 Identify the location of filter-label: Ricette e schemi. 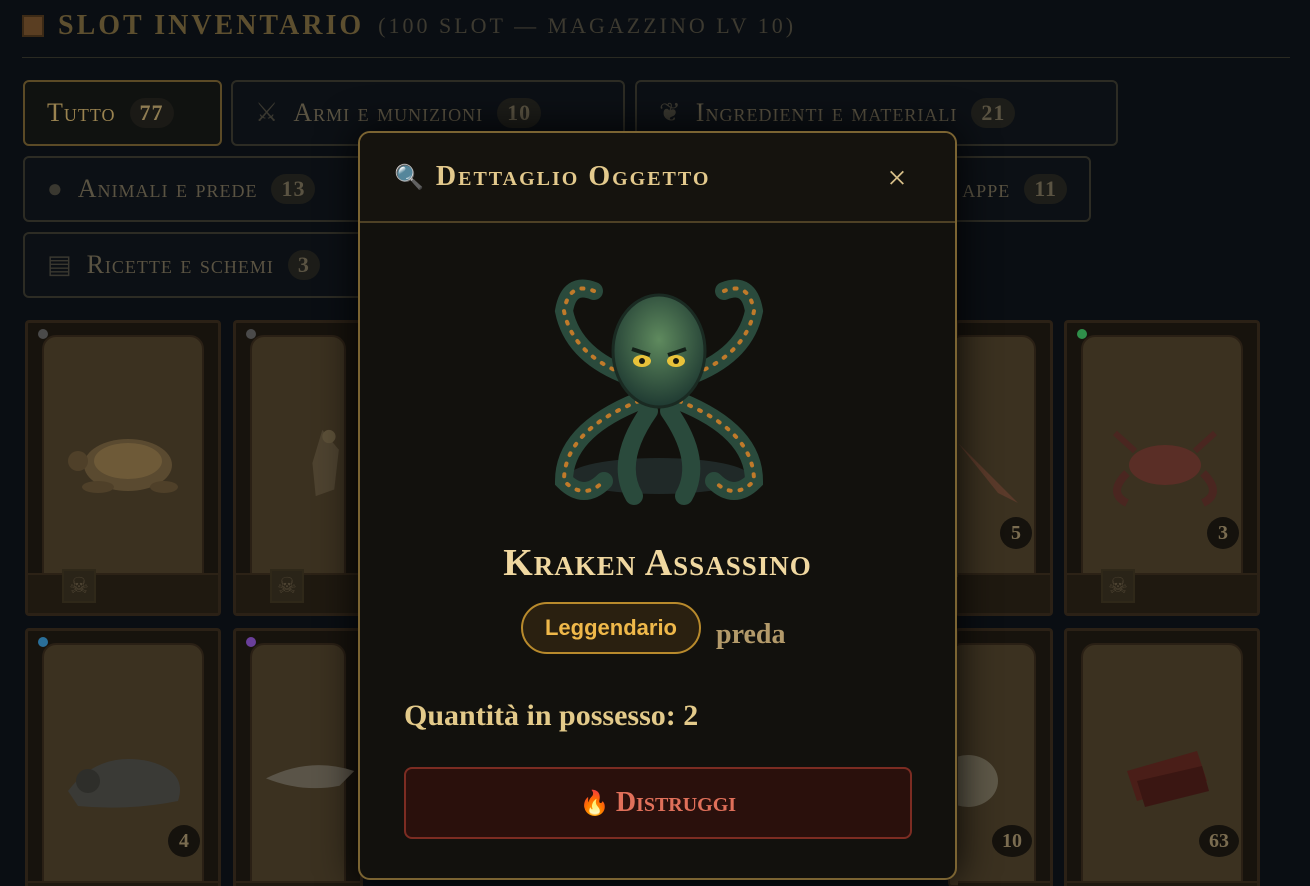
(180, 264).